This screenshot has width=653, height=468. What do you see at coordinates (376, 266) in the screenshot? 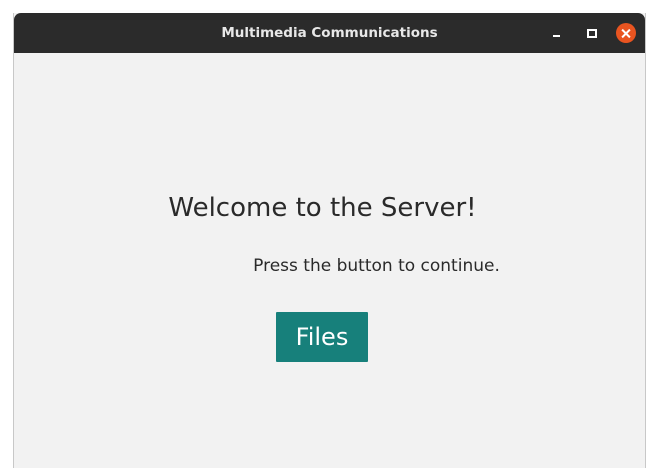
I see `instruction-text: Press the button to continue.` at bounding box center [376, 266].